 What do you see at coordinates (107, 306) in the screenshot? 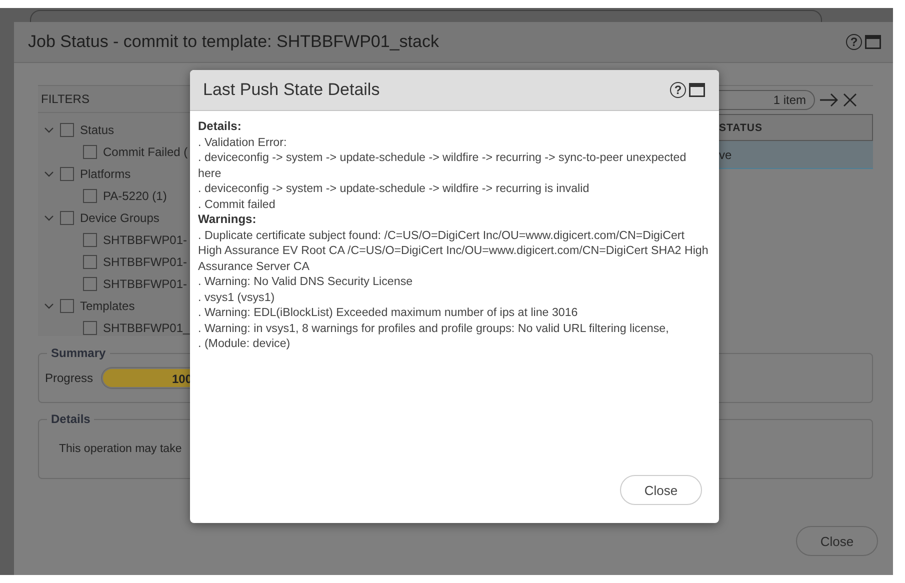
I see `filter-label: Templates` at bounding box center [107, 306].